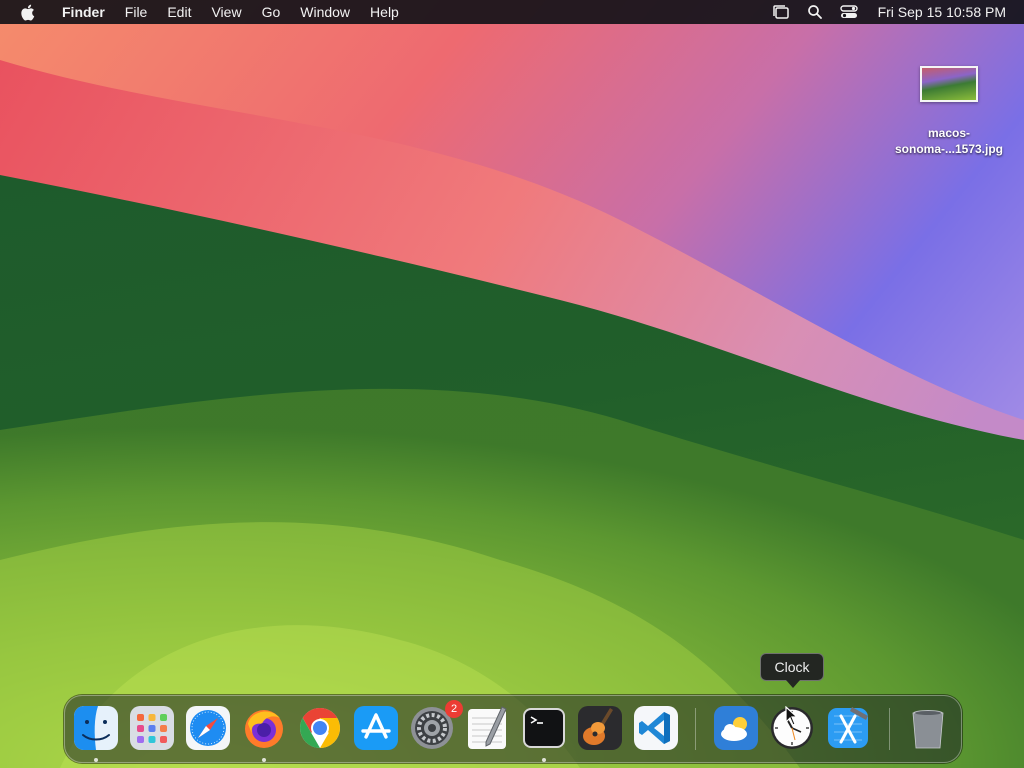 The image size is (1024, 768). Describe the element at coordinates (325, 12) in the screenshot. I see `menu-window: Window` at that location.